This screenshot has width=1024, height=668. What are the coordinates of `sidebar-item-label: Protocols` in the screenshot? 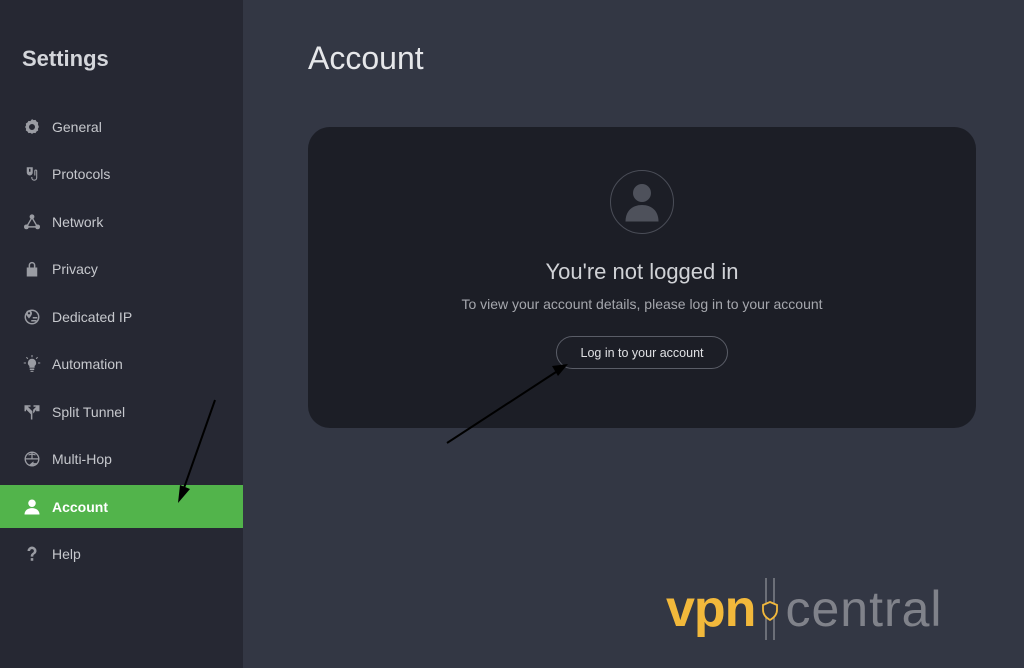 It's located at (81, 174).